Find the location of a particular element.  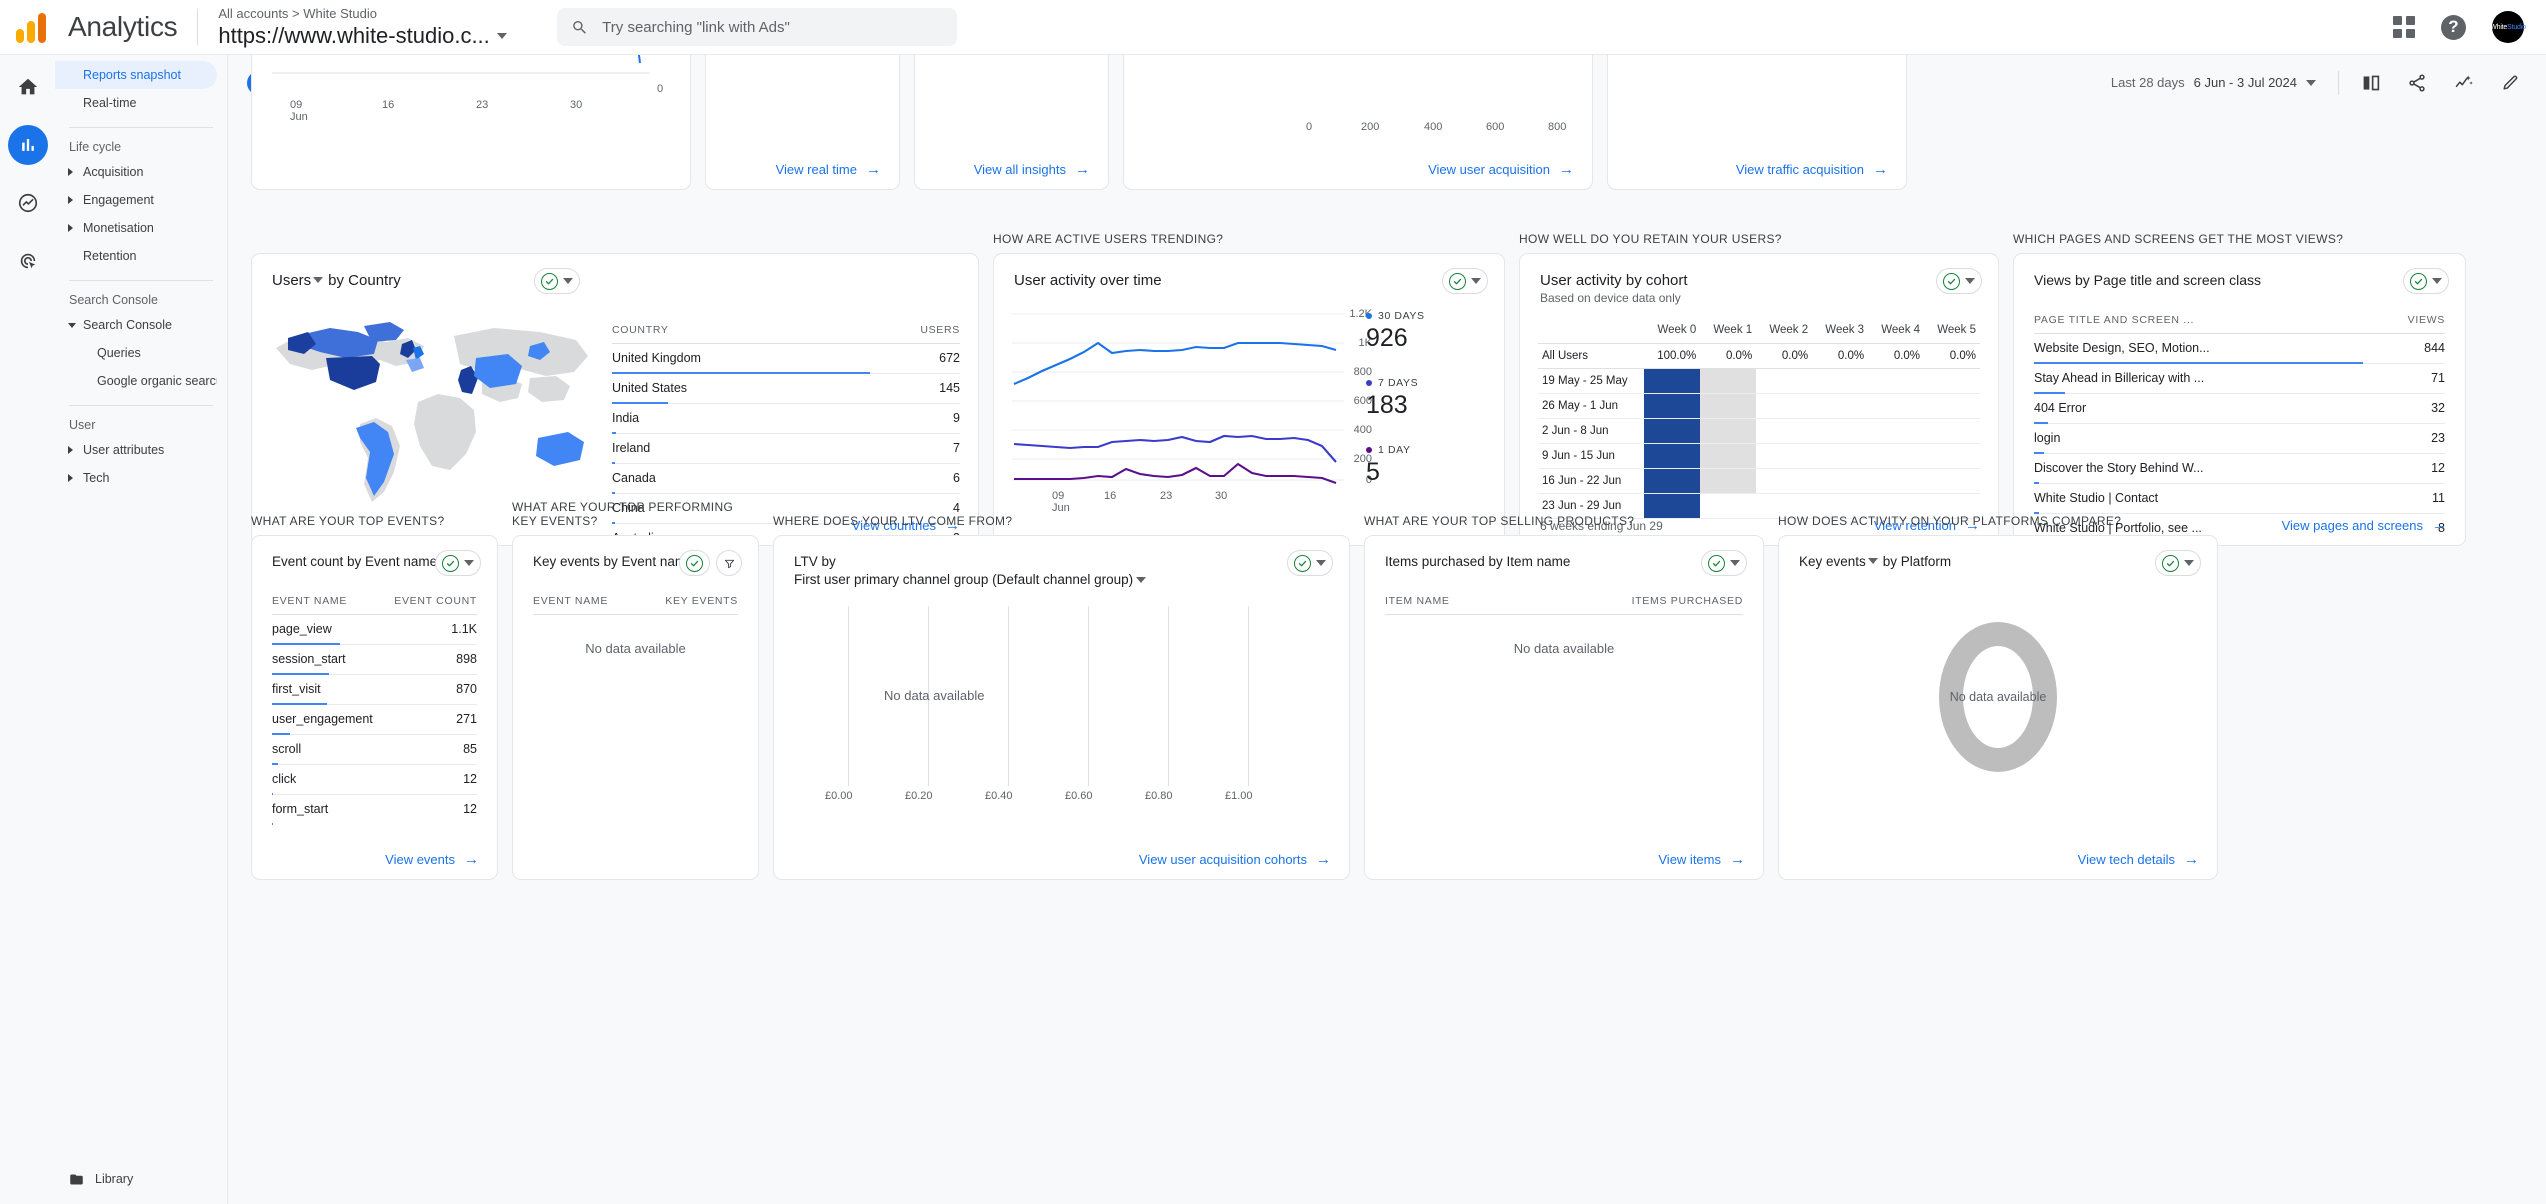

table-row: form_start 12 is located at coordinates (374, 810).